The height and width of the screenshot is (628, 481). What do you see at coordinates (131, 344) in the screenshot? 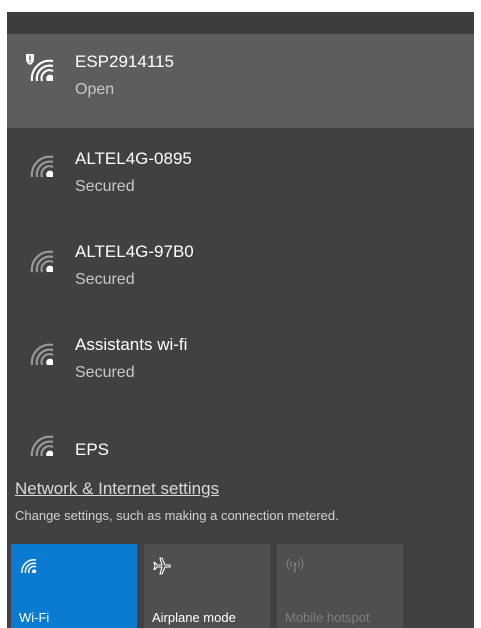
I see `network-name: Assistants wi-fi` at bounding box center [131, 344].